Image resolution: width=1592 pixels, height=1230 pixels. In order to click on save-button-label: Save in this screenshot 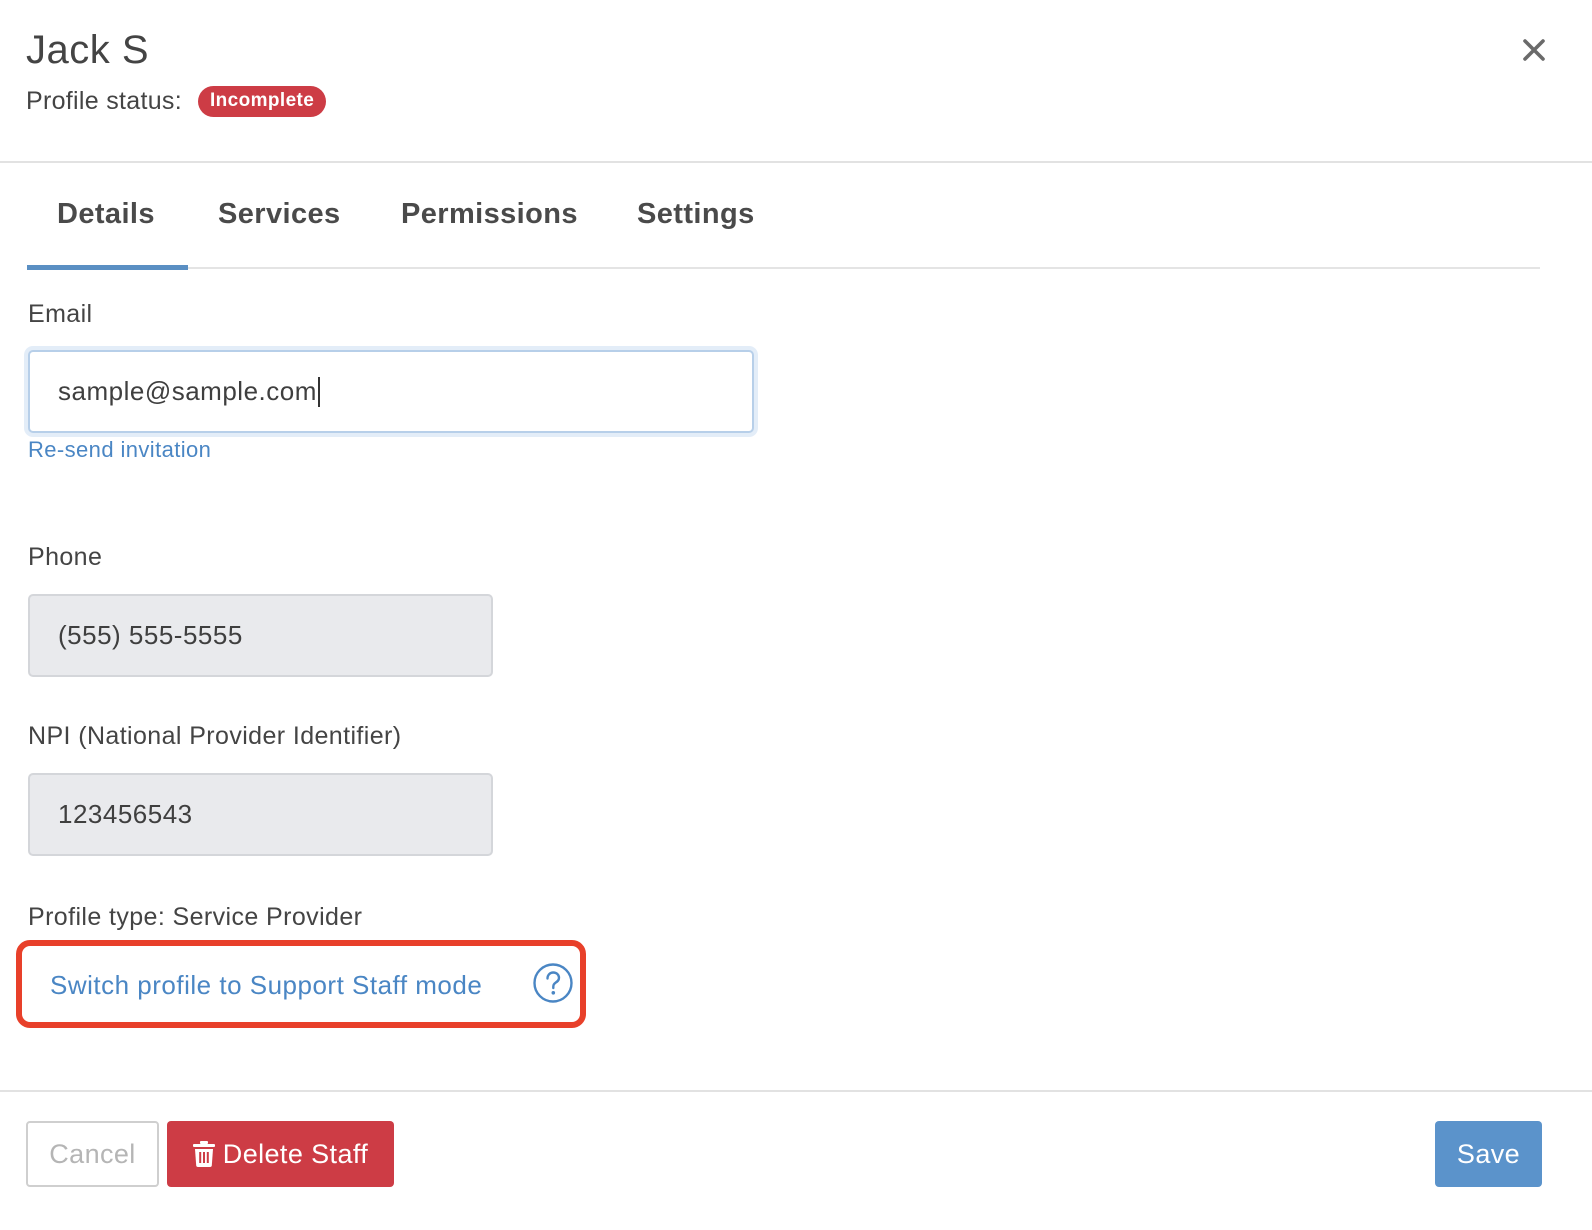, I will do `click(1488, 1153)`.